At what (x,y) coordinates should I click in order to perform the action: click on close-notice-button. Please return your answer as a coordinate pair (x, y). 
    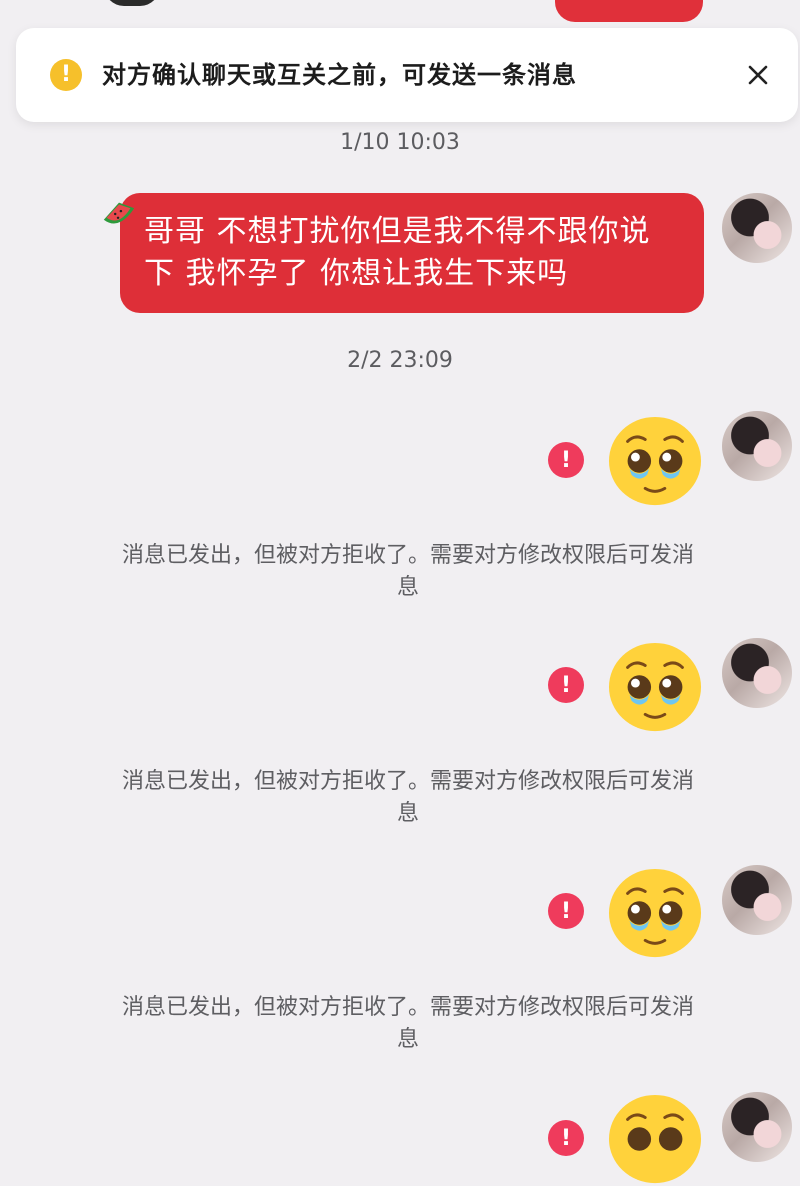
    Looking at the image, I should click on (758, 75).